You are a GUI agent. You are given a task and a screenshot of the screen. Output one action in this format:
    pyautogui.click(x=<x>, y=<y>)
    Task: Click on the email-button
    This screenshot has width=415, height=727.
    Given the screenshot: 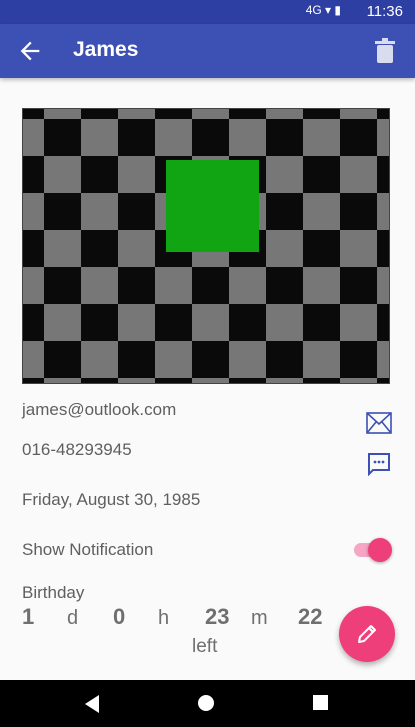 What is the action you would take?
    pyautogui.click(x=379, y=424)
    